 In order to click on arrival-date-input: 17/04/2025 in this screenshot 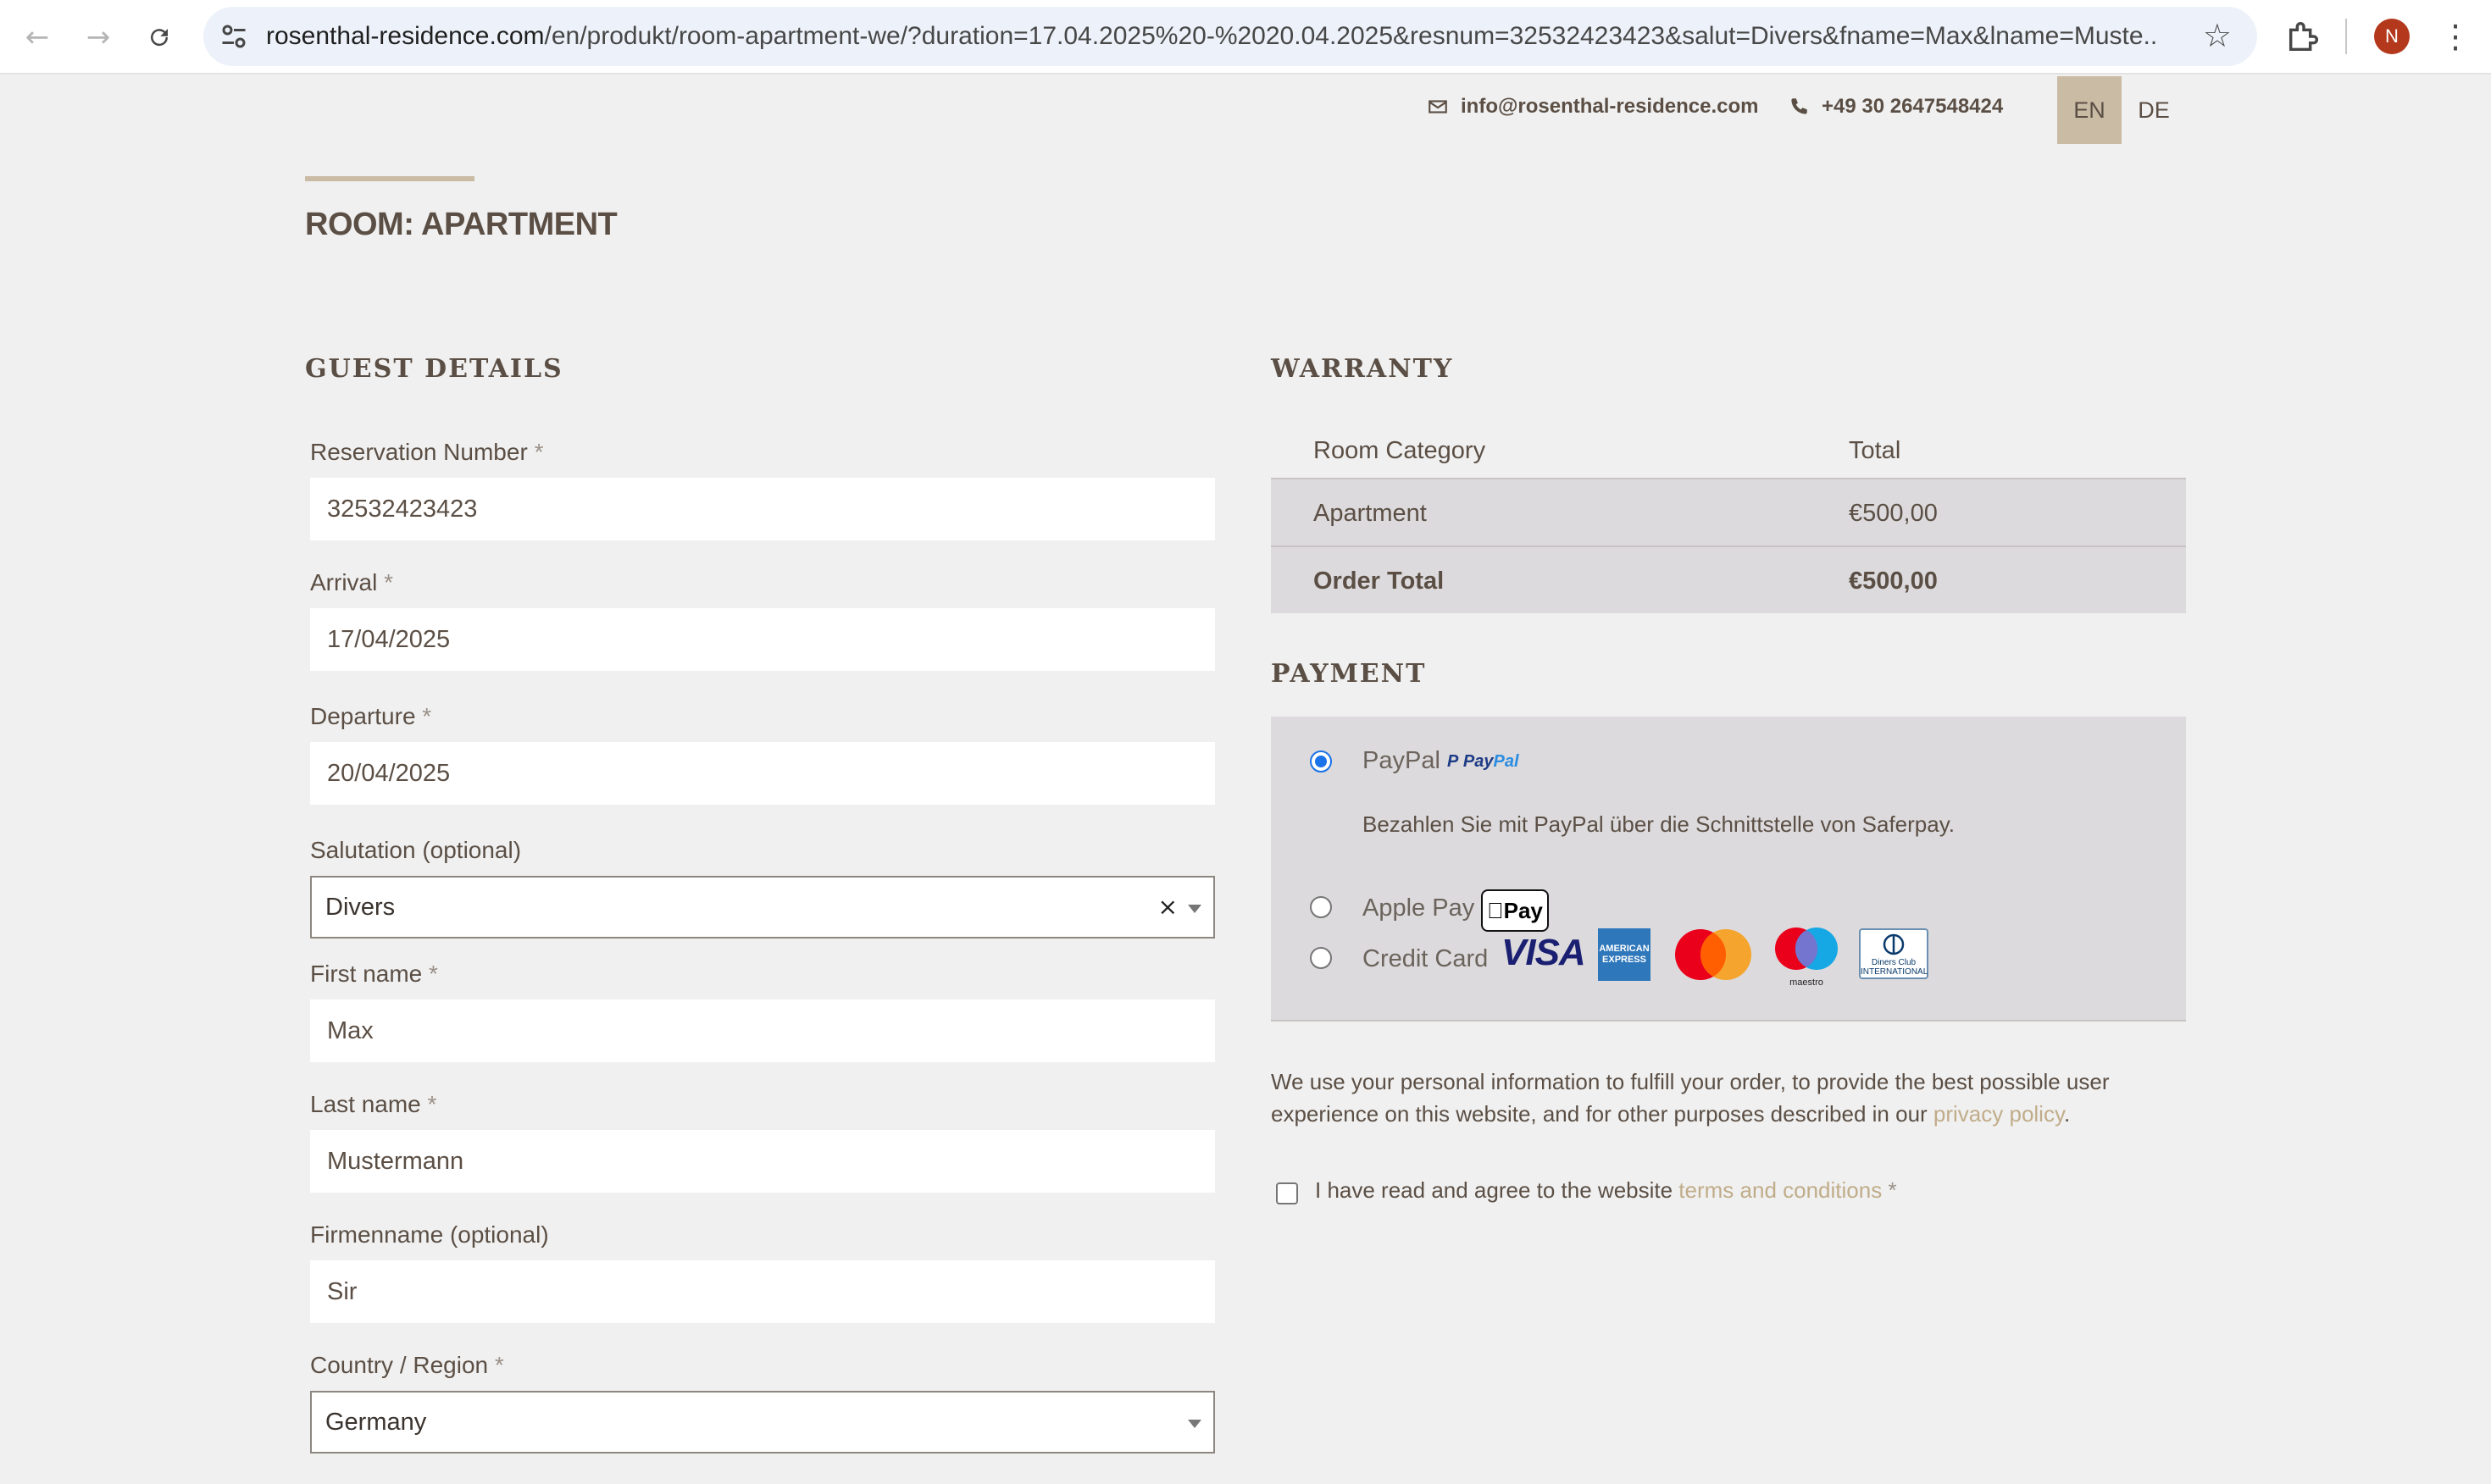, I will do `click(762, 639)`.